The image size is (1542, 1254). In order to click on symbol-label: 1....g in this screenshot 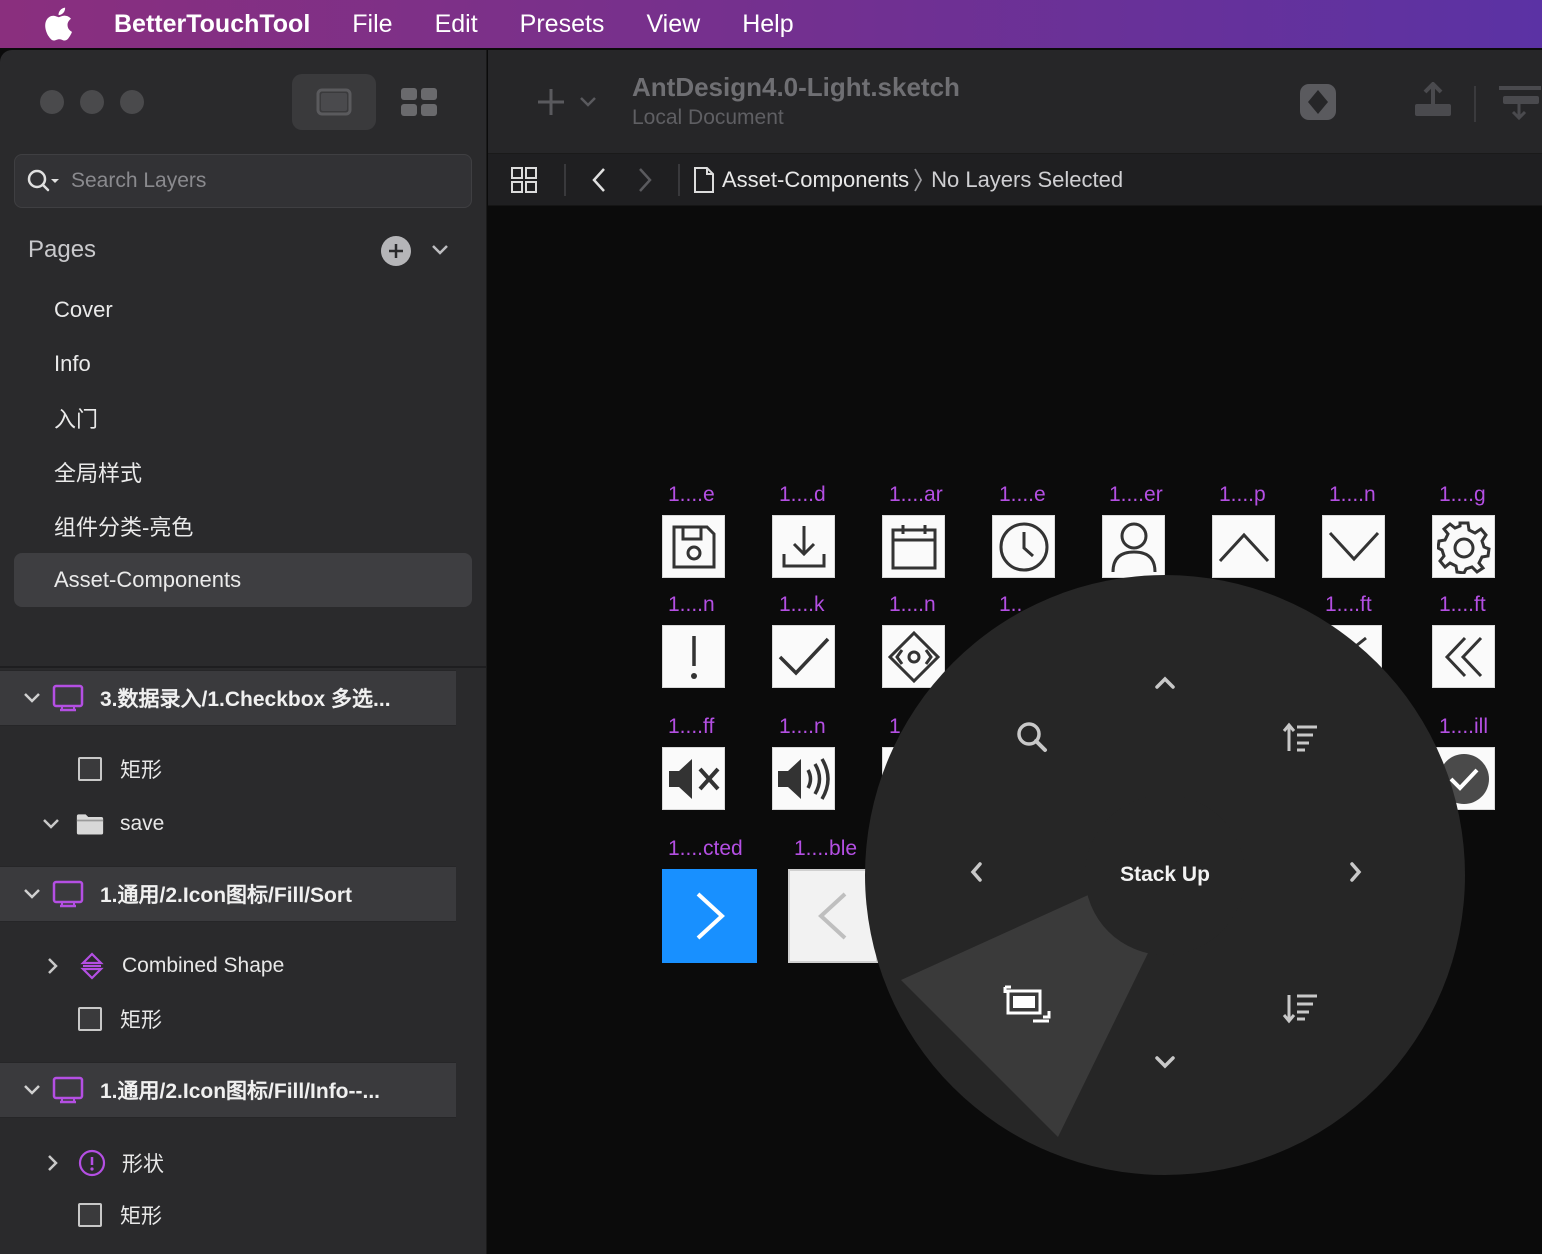, I will do `click(1462, 494)`.